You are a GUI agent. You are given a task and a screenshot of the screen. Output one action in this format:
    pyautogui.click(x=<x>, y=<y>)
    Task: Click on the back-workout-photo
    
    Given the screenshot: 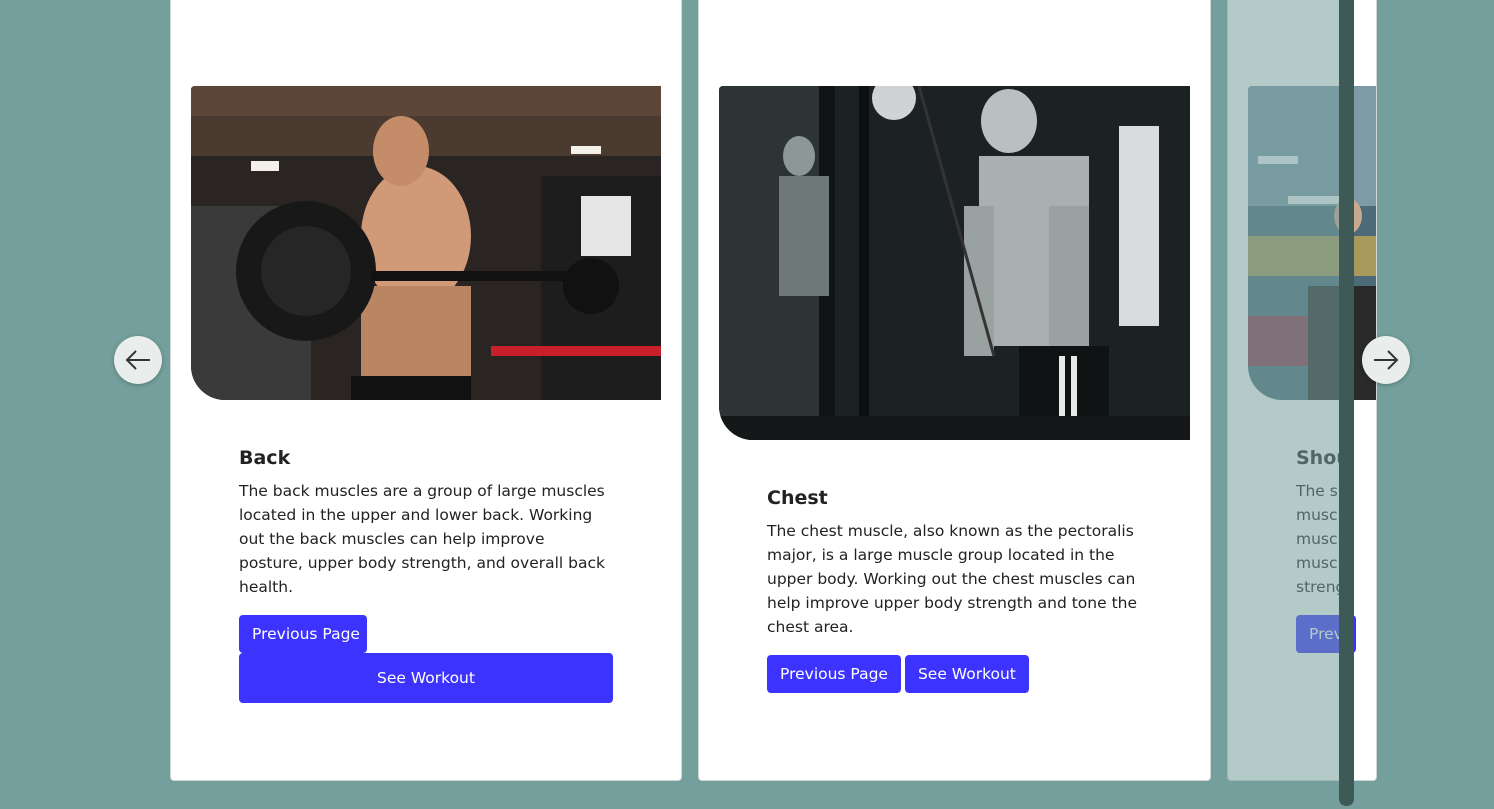 What is the action you would take?
    pyautogui.click(x=426, y=243)
    